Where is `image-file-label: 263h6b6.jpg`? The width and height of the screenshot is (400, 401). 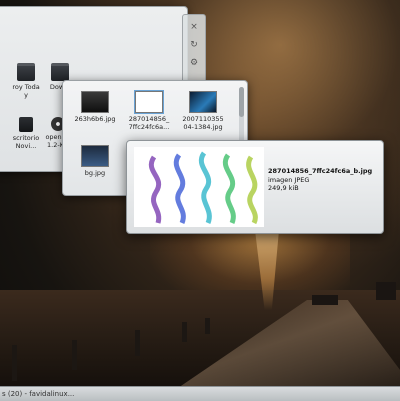 image-file-label: 263h6b6.jpg is located at coordinates (95, 119).